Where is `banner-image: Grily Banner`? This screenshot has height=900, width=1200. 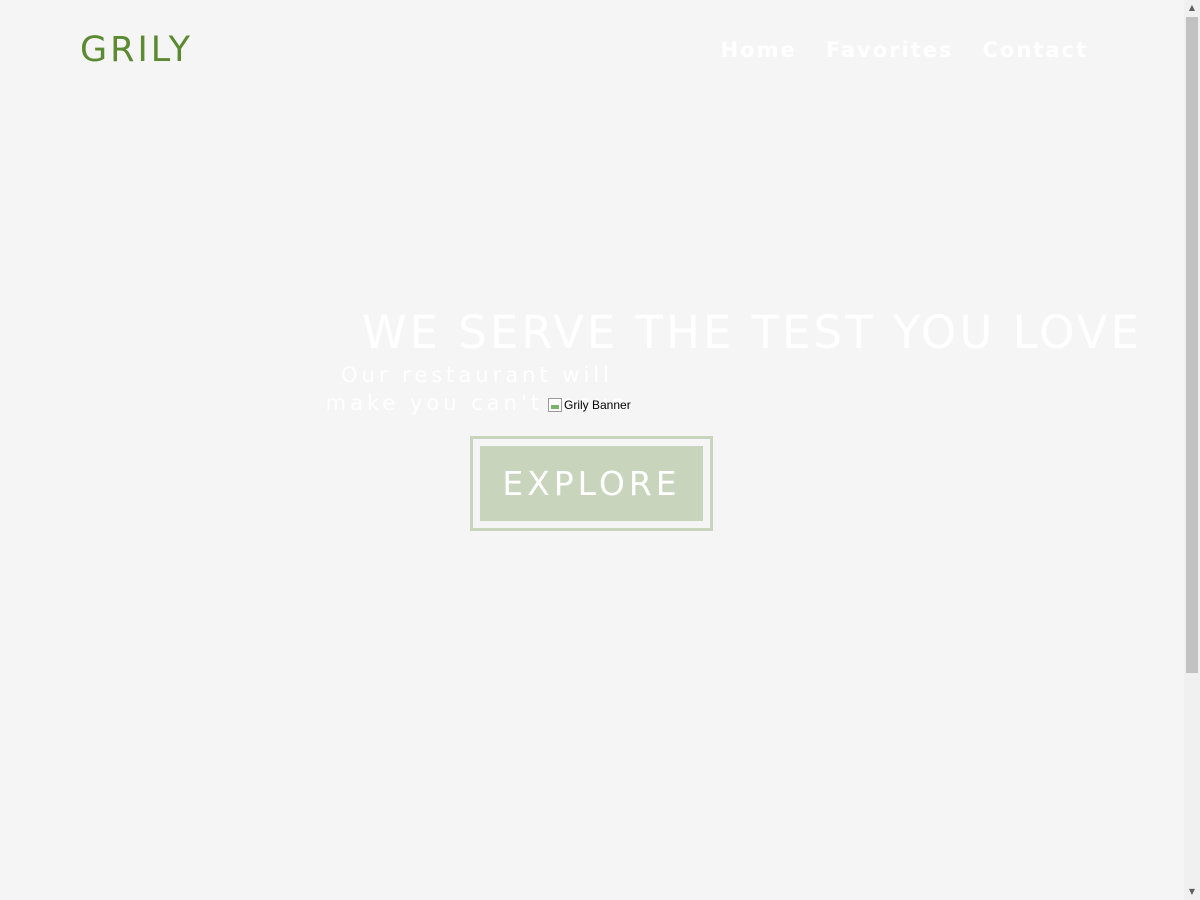
banner-image: Grily Banner is located at coordinates (589, 405).